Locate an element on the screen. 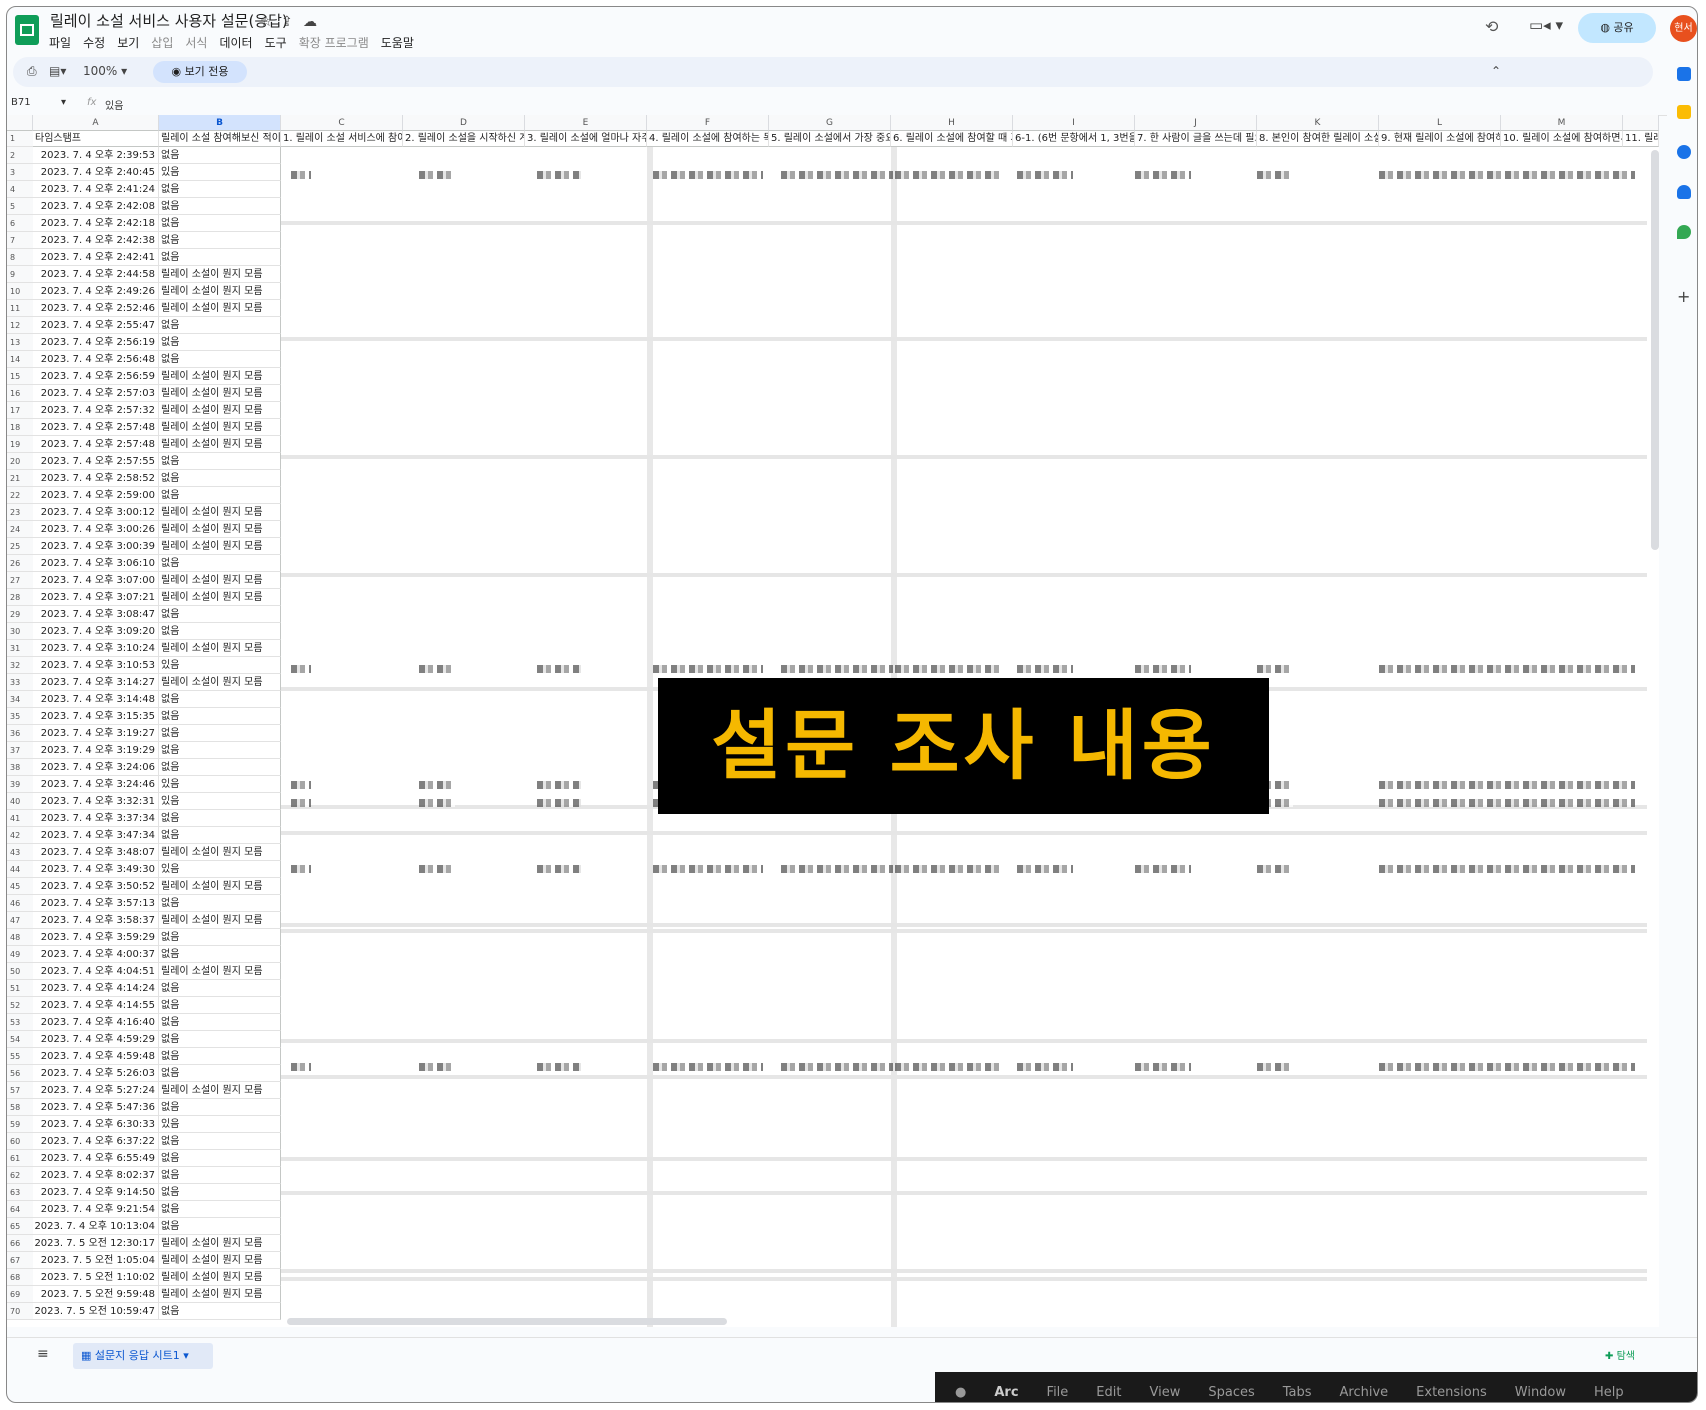 This screenshot has width=1706, height=1410. row-header: 39 is located at coordinates (20, 784).